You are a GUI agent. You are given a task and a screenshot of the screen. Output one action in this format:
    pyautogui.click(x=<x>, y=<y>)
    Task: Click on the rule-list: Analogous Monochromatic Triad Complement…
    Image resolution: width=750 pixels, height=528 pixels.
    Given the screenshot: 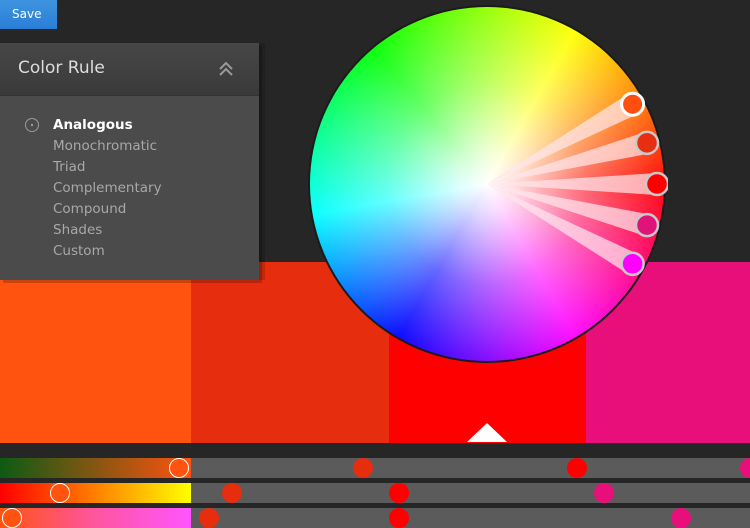 What is the action you would take?
    pyautogui.click(x=129, y=188)
    